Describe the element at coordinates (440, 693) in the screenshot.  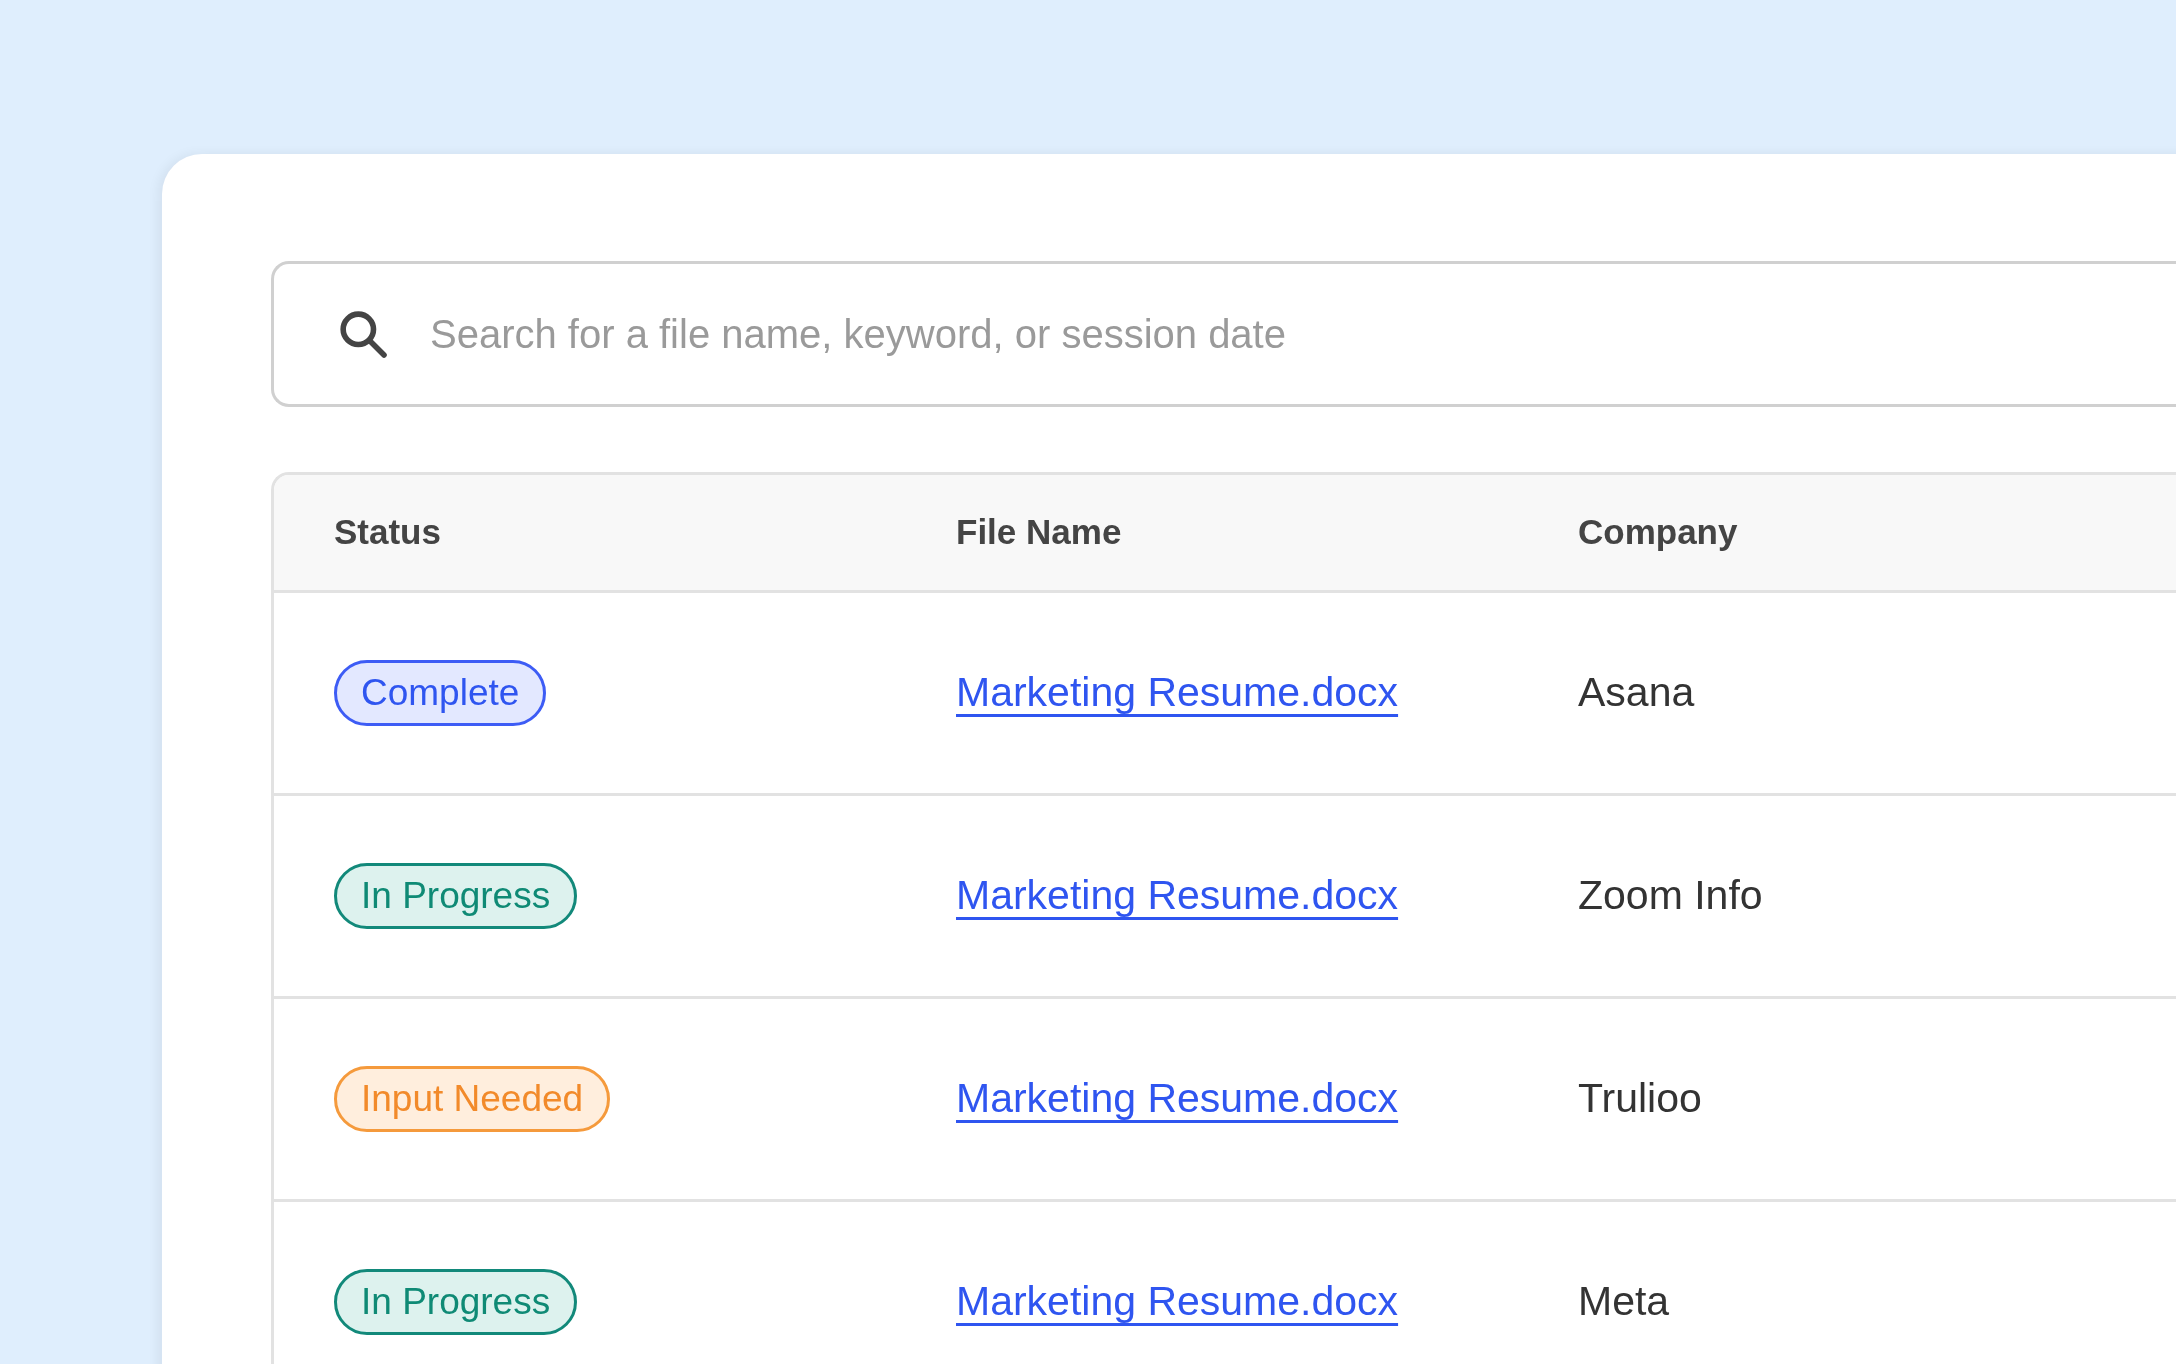
I see `status-badge: Complete` at that location.